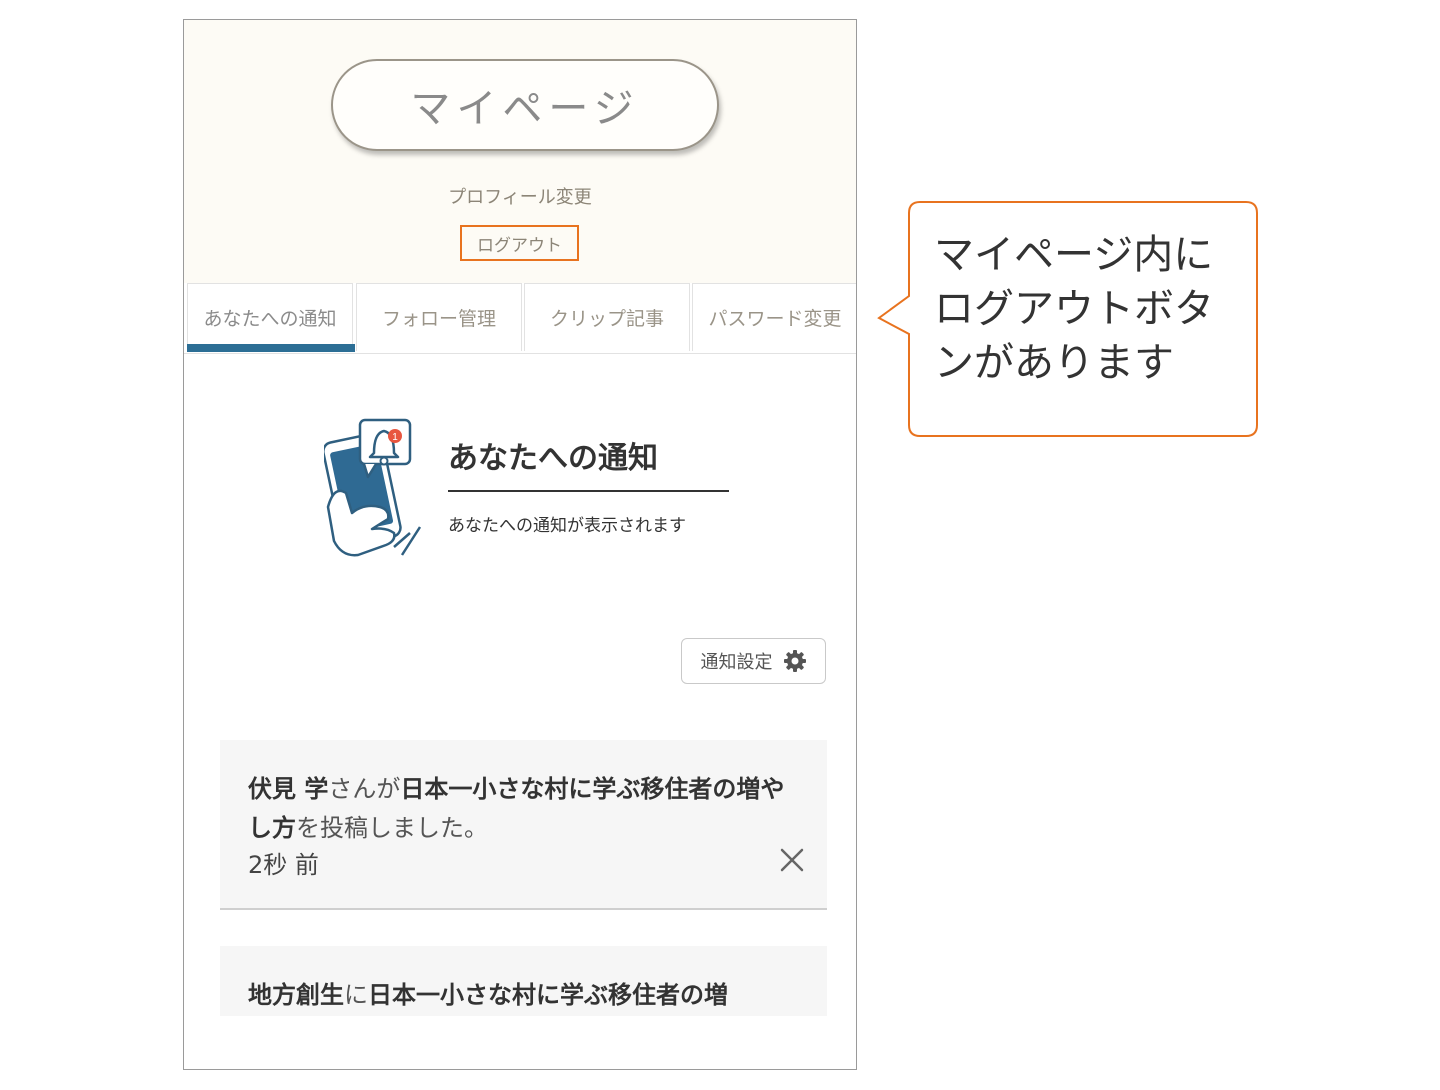 This screenshot has height=1090, width=1440. Describe the element at coordinates (519, 243) in the screenshot. I see `logout-link: ログアウト` at that location.